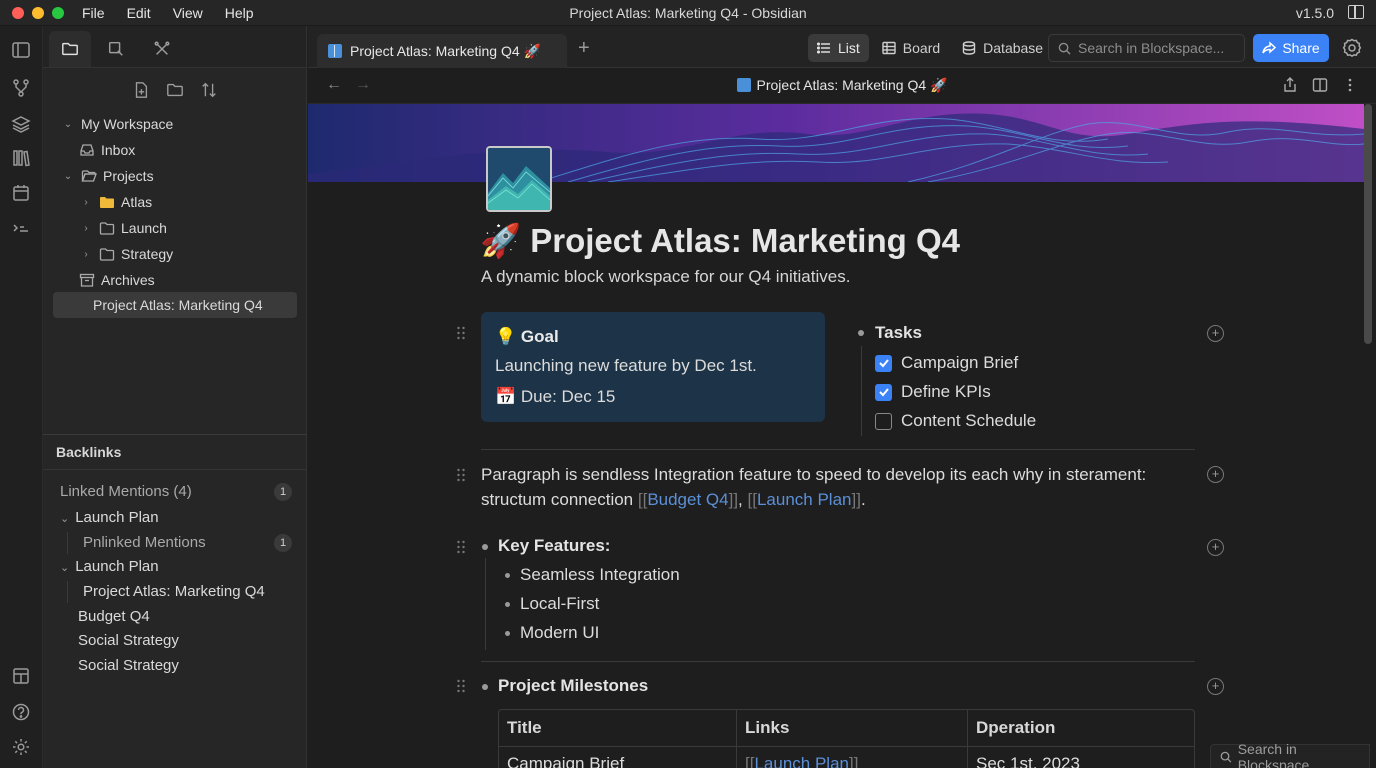 The width and height of the screenshot is (1376, 768). Describe the element at coordinates (1290, 754) in the screenshot. I see `footer-search: Search in Blockspace` at that location.